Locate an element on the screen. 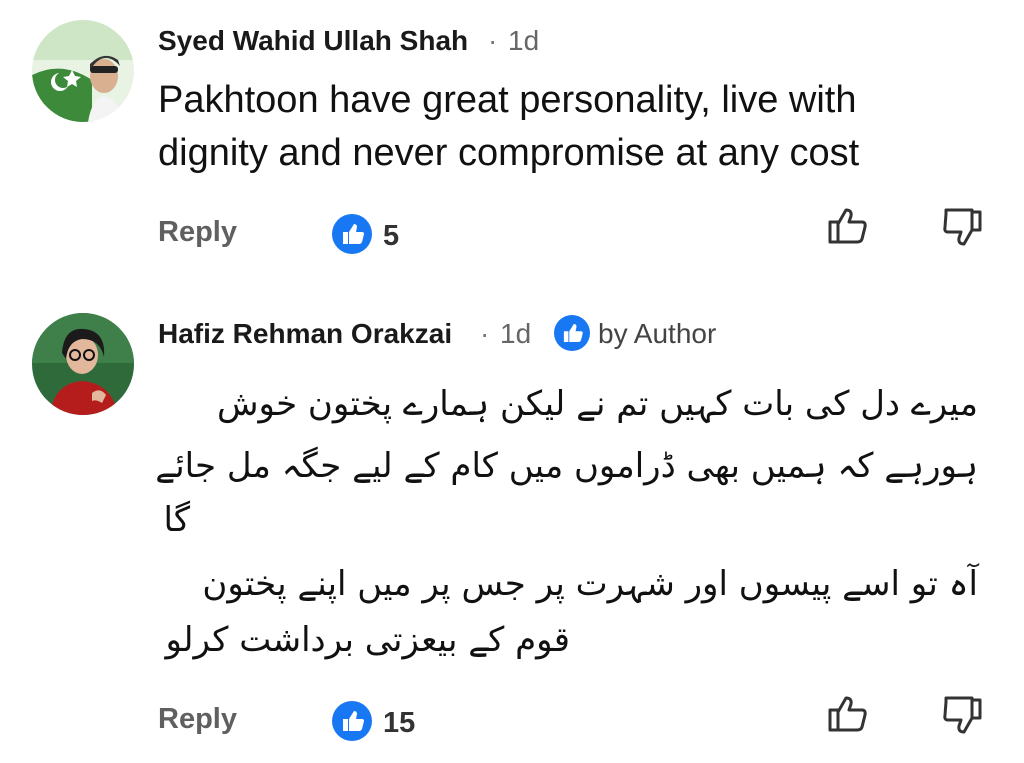  like-badge-icon is located at coordinates (352, 721).